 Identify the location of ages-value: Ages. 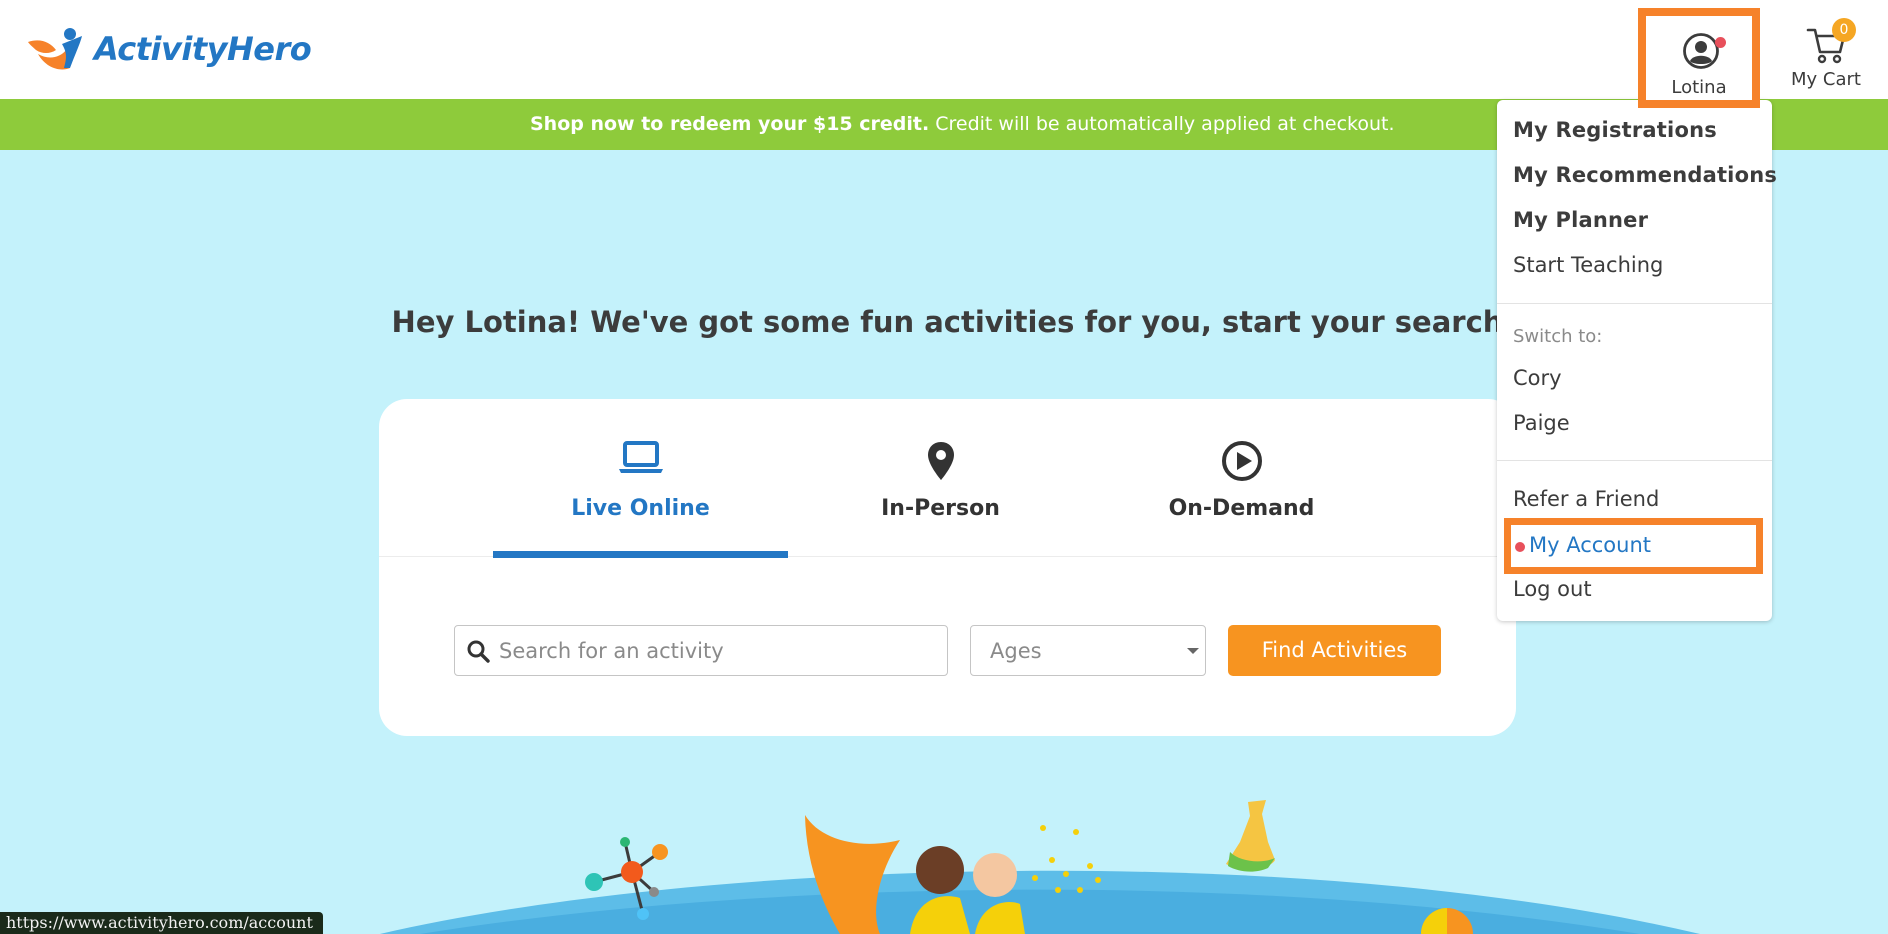
(1016, 651).